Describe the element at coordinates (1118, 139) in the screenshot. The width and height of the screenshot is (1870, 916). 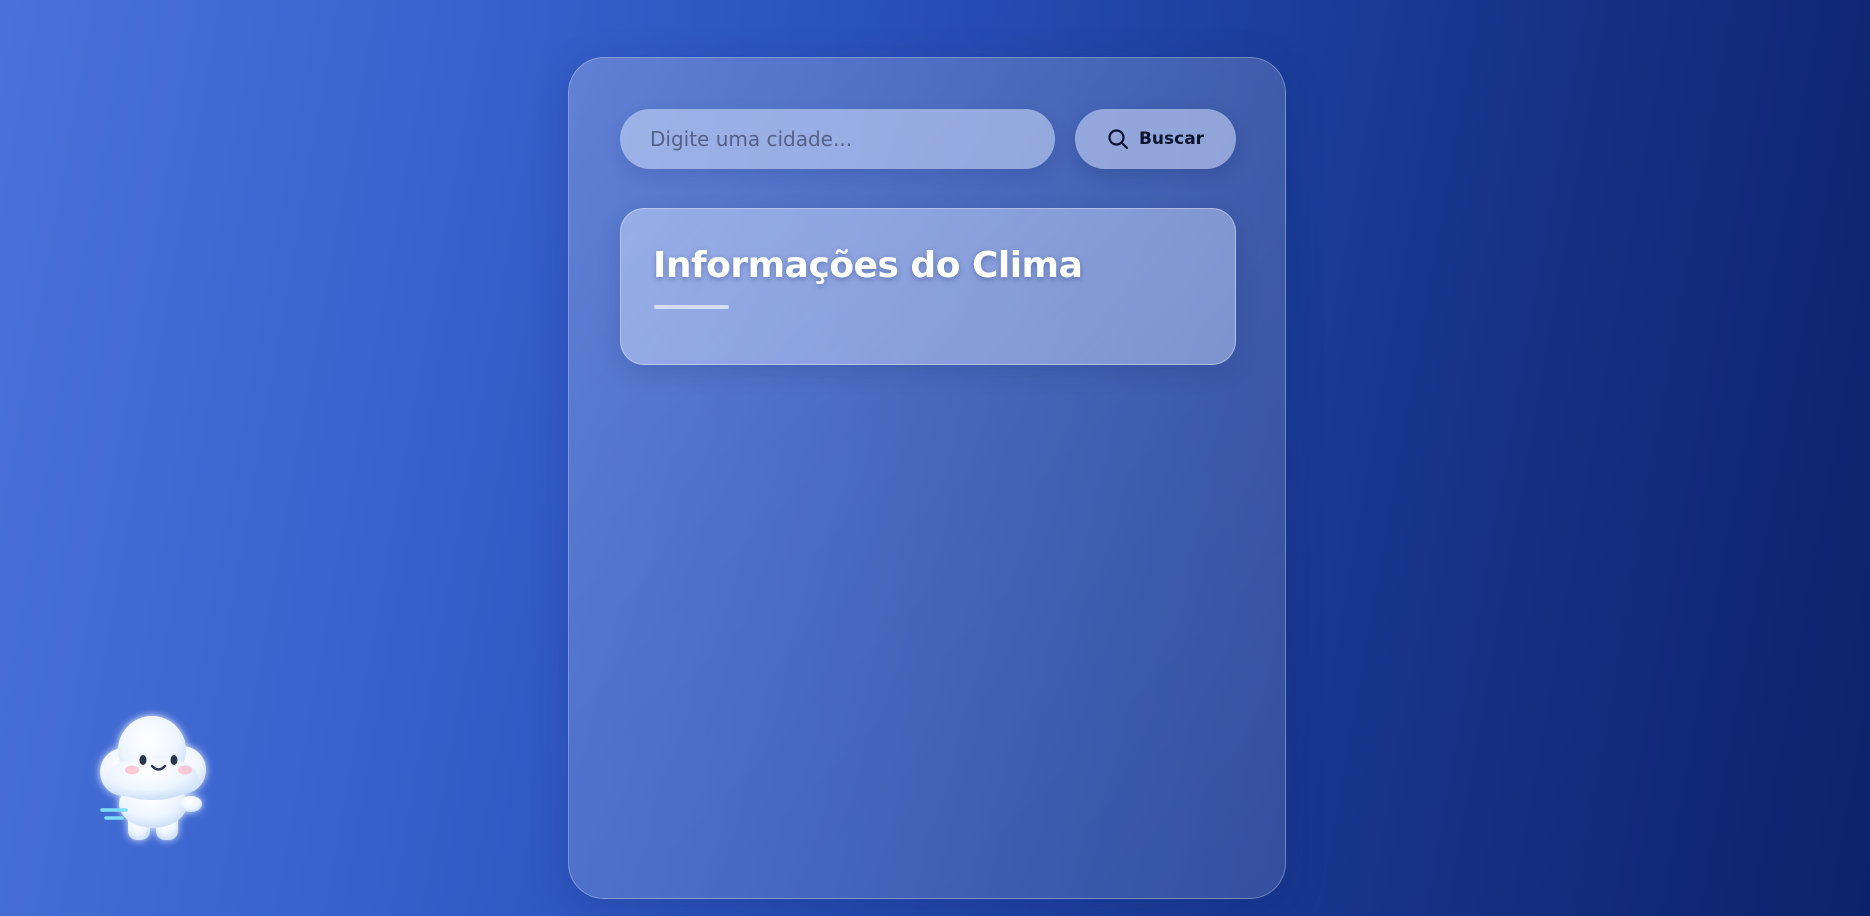
I see `search-icon` at that location.